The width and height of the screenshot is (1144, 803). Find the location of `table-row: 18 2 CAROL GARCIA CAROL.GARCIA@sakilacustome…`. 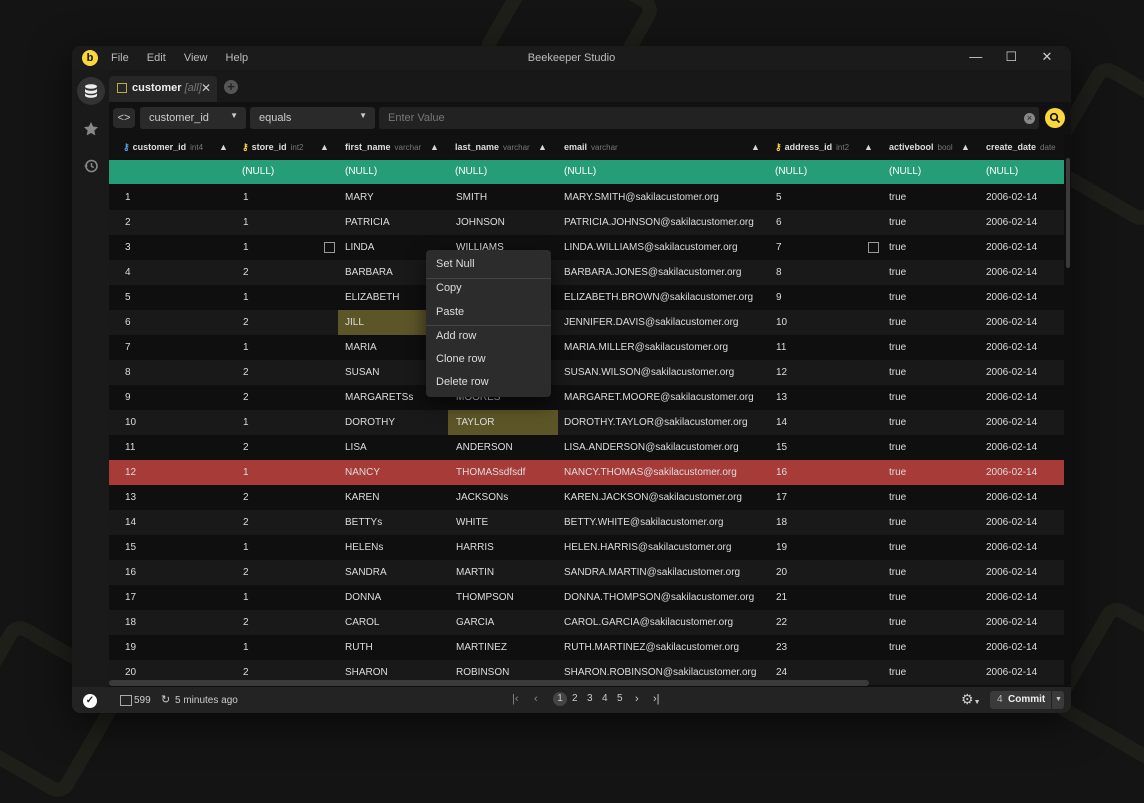

table-row: 18 2 CAROL GARCIA CAROL.GARCIA@sakilacustome… is located at coordinates (586, 622).